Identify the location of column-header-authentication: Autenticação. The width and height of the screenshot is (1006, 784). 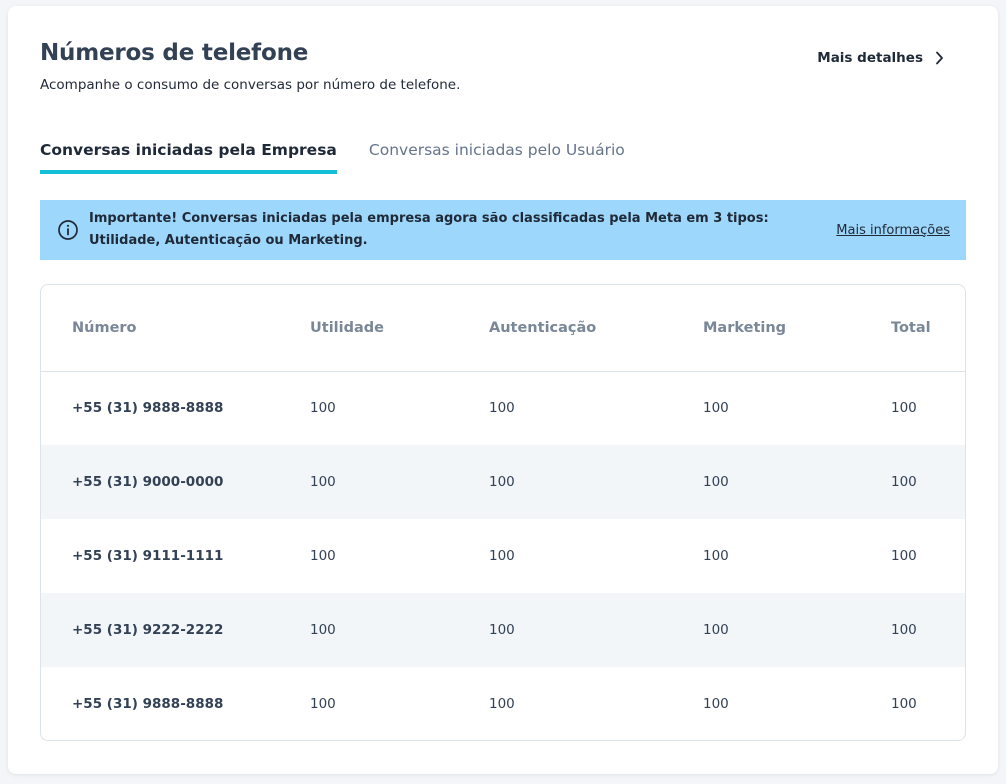
(543, 327).